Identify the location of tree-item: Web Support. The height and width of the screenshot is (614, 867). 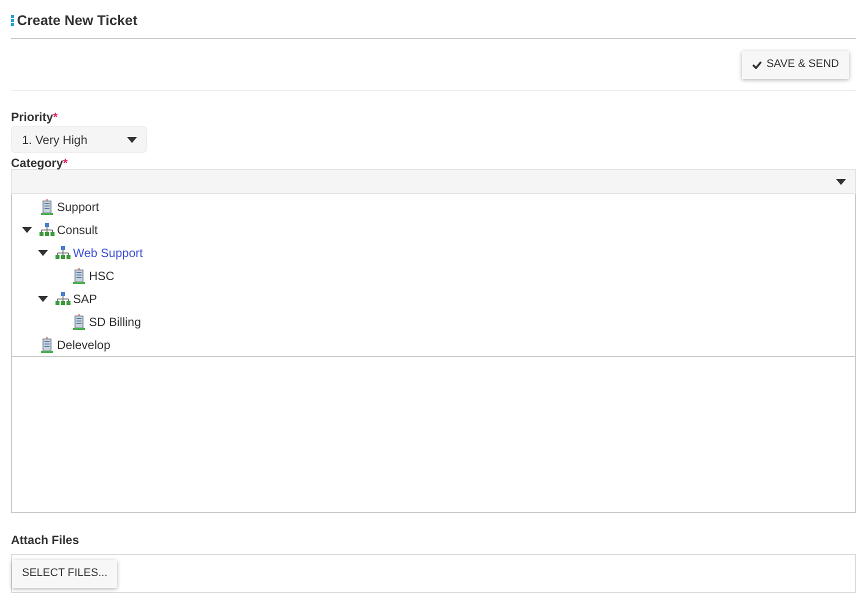
(108, 253).